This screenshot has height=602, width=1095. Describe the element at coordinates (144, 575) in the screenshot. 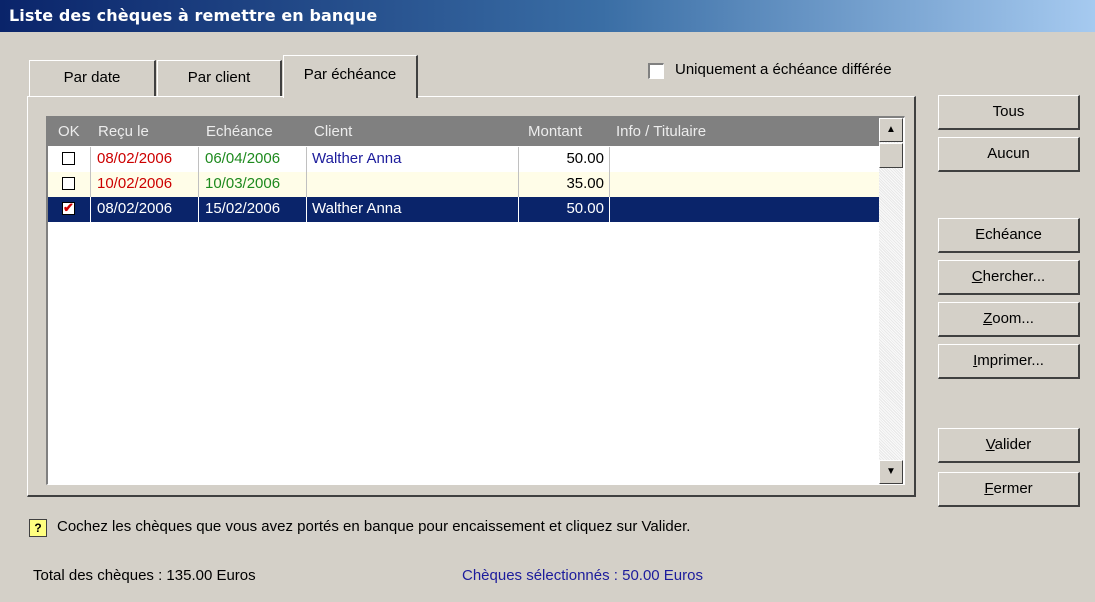

I see `total-cheques: Total des chèques : 135.00 Euros` at that location.